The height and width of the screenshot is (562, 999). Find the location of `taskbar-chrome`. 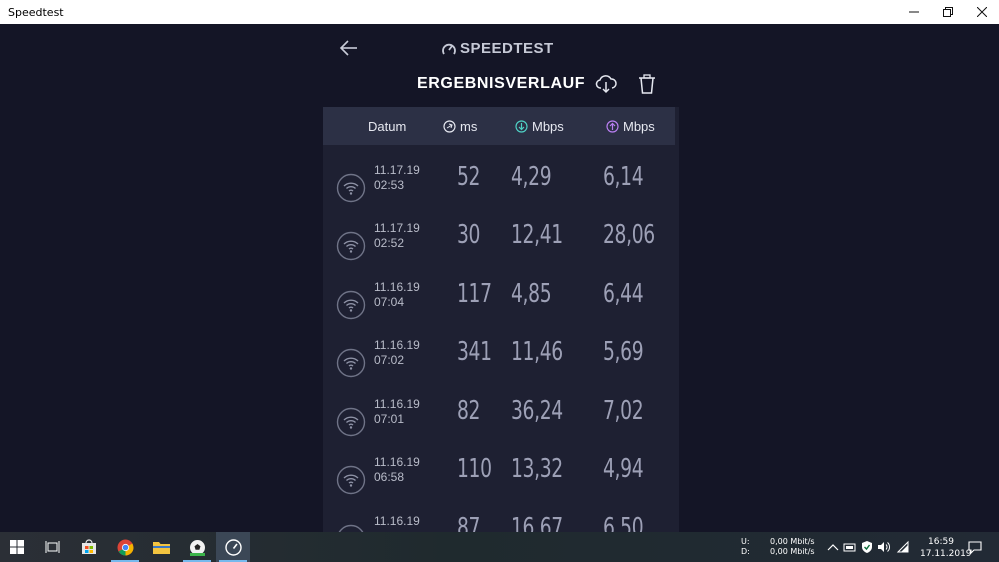

taskbar-chrome is located at coordinates (125, 547).